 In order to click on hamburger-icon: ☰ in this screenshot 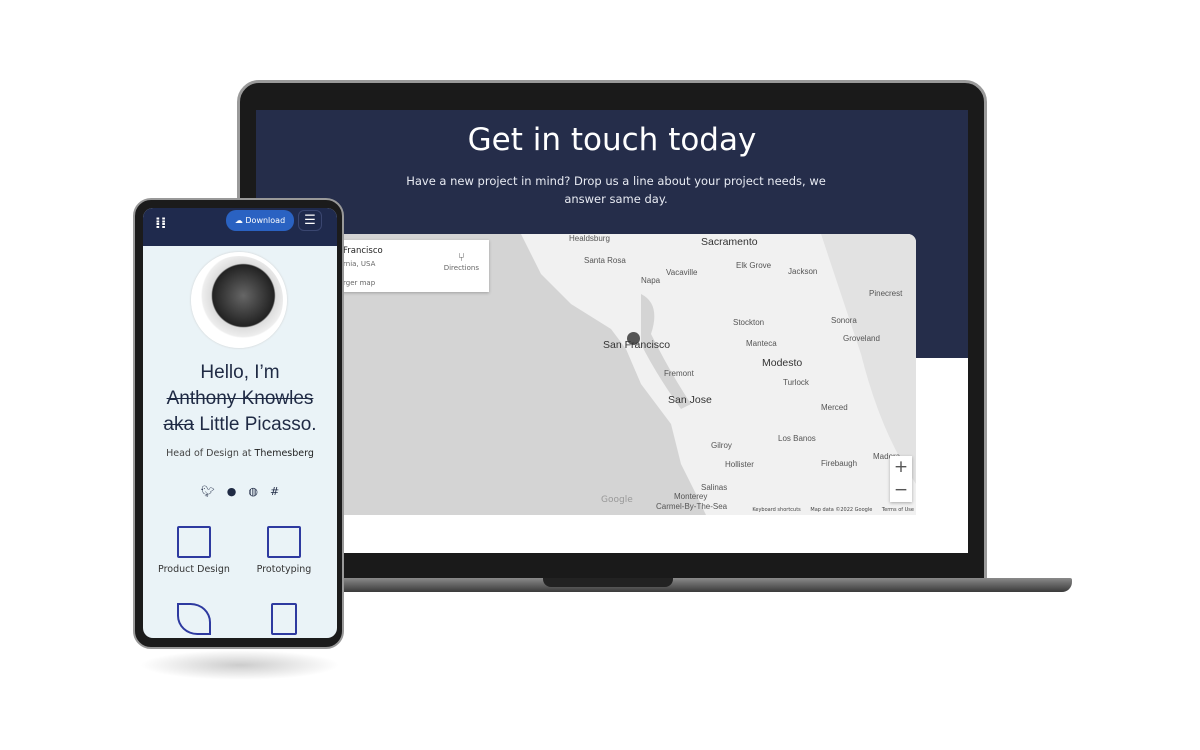, I will do `click(310, 220)`.